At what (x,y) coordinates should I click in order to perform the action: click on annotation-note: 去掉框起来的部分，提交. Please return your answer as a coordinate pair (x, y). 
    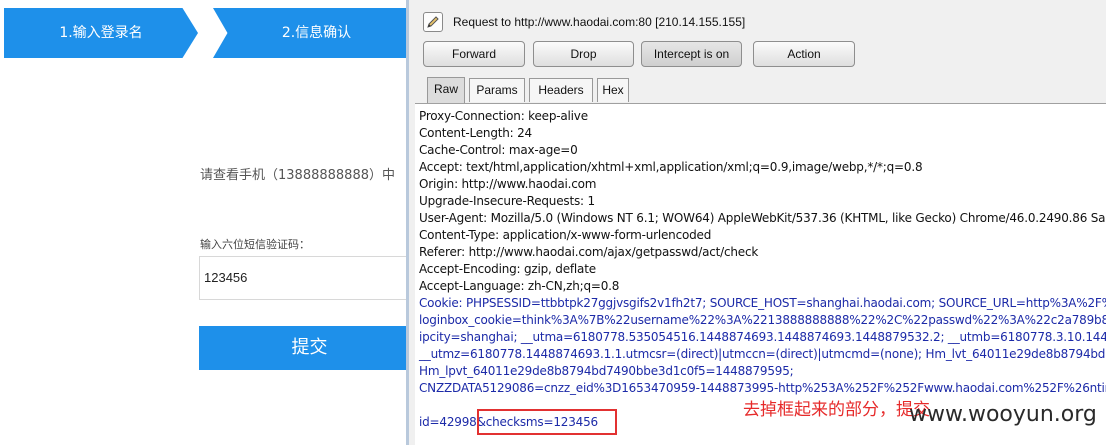
    Looking at the image, I should click on (836, 410).